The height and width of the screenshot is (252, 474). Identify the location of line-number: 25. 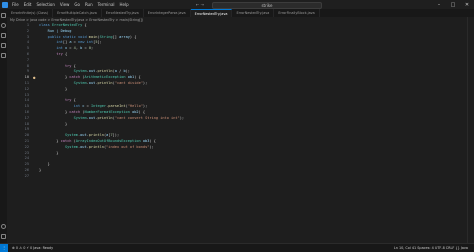
(26, 164).